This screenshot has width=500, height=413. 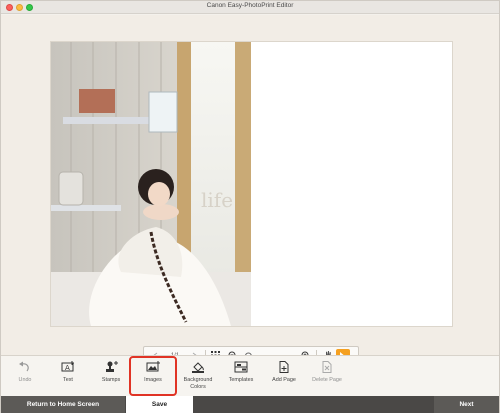 What do you see at coordinates (217, 200) in the screenshot?
I see `window-decal-text: life` at bounding box center [217, 200].